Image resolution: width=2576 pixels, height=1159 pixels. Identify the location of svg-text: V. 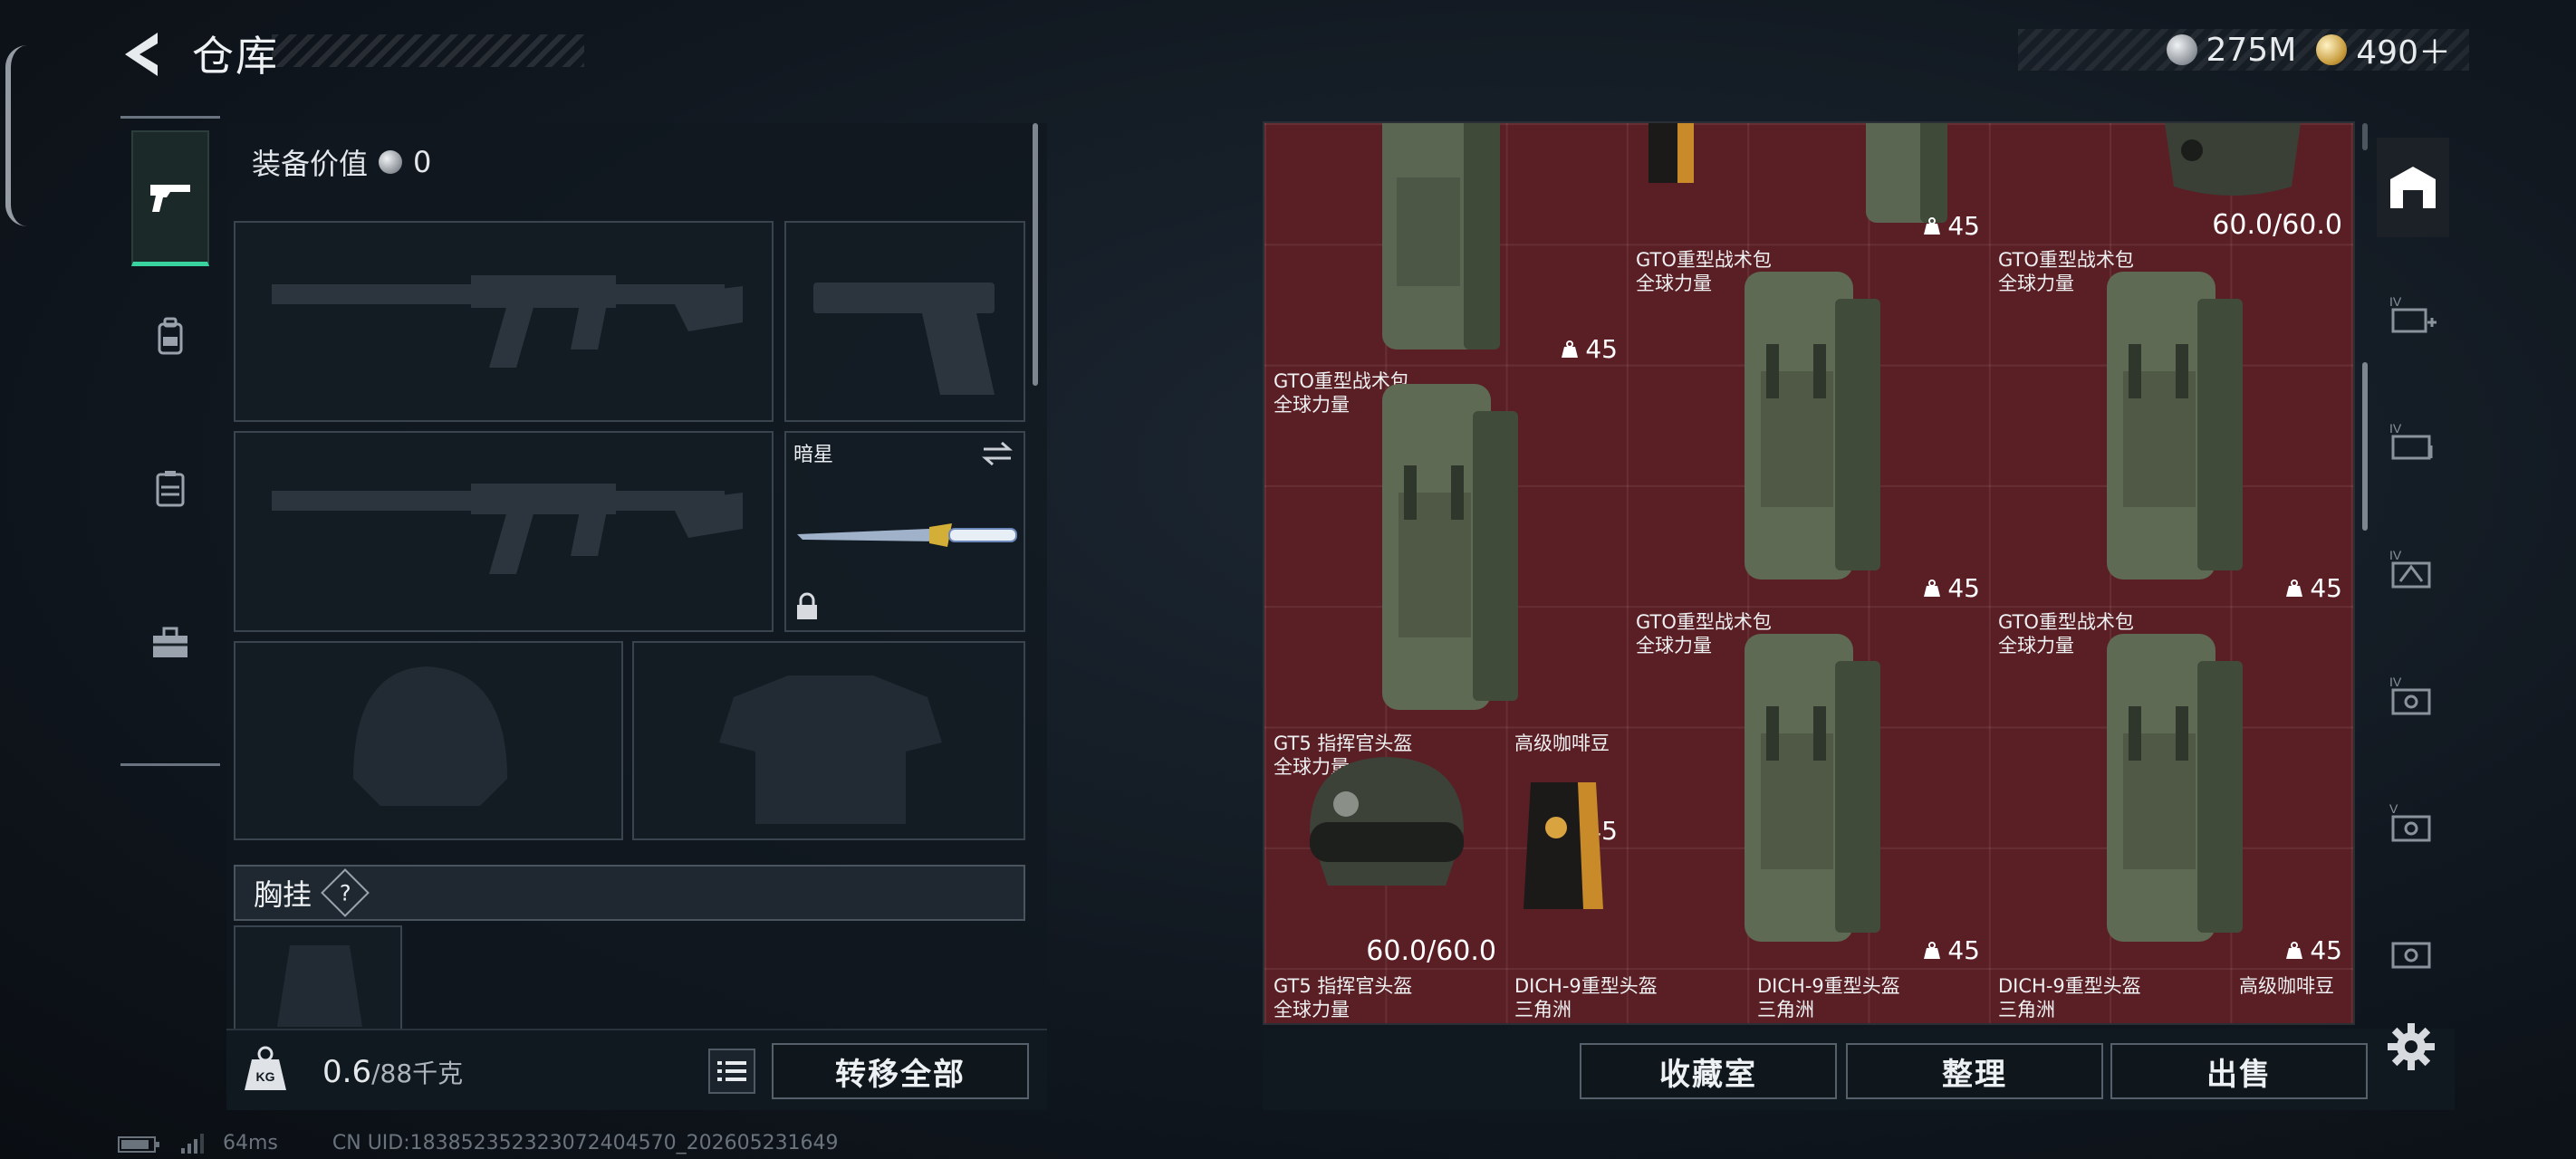
(2393, 809).